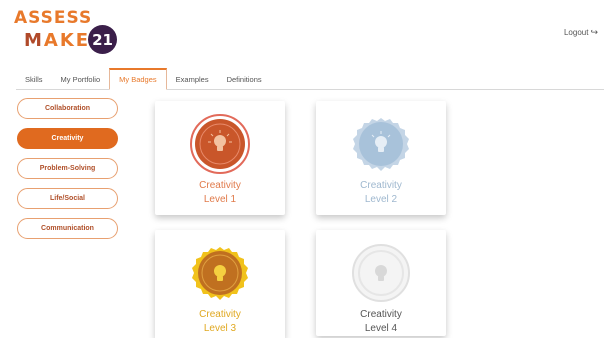 This screenshot has width=604, height=338. I want to click on badge-label: Creativity Level 1, so click(220, 192).